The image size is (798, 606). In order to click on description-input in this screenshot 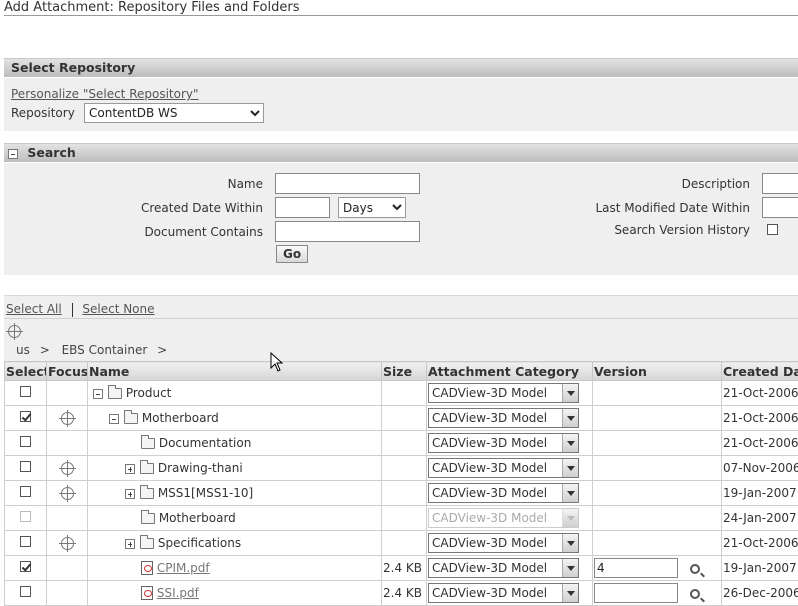, I will do `click(780, 183)`.